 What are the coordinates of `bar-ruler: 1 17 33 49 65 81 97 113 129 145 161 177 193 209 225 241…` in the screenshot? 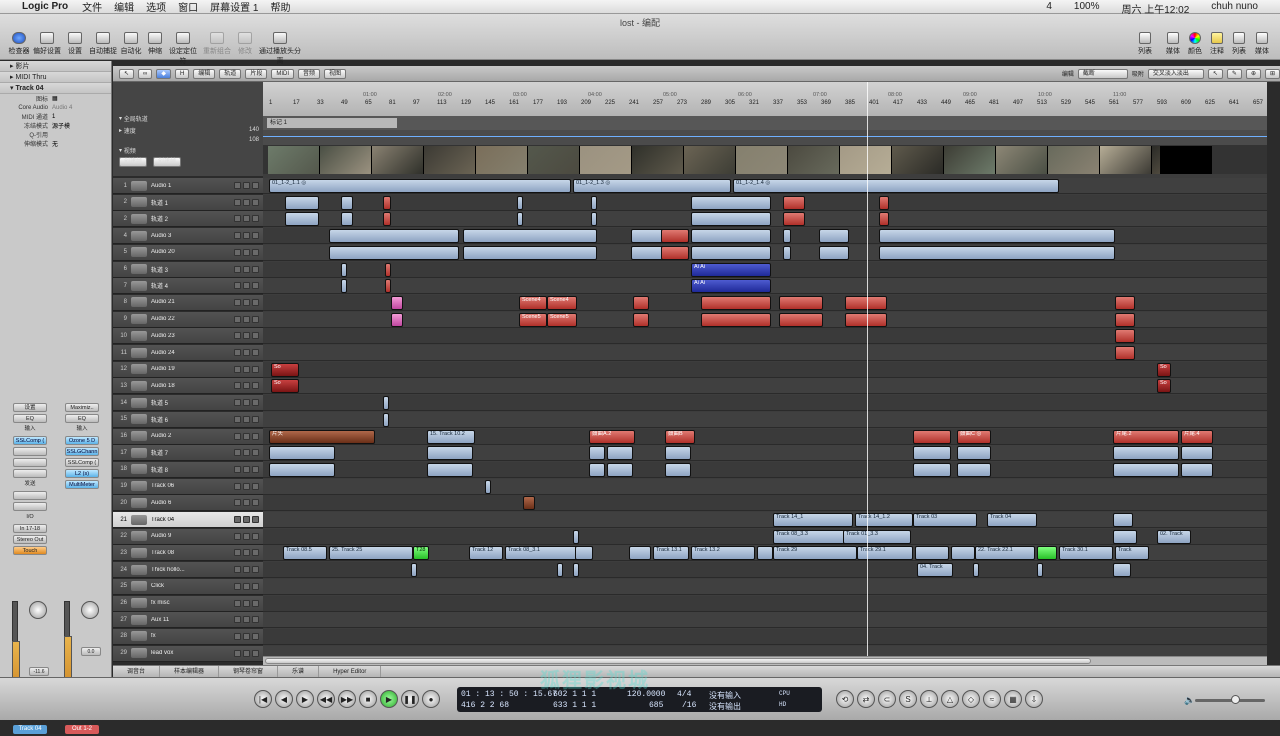 It's located at (765, 99).